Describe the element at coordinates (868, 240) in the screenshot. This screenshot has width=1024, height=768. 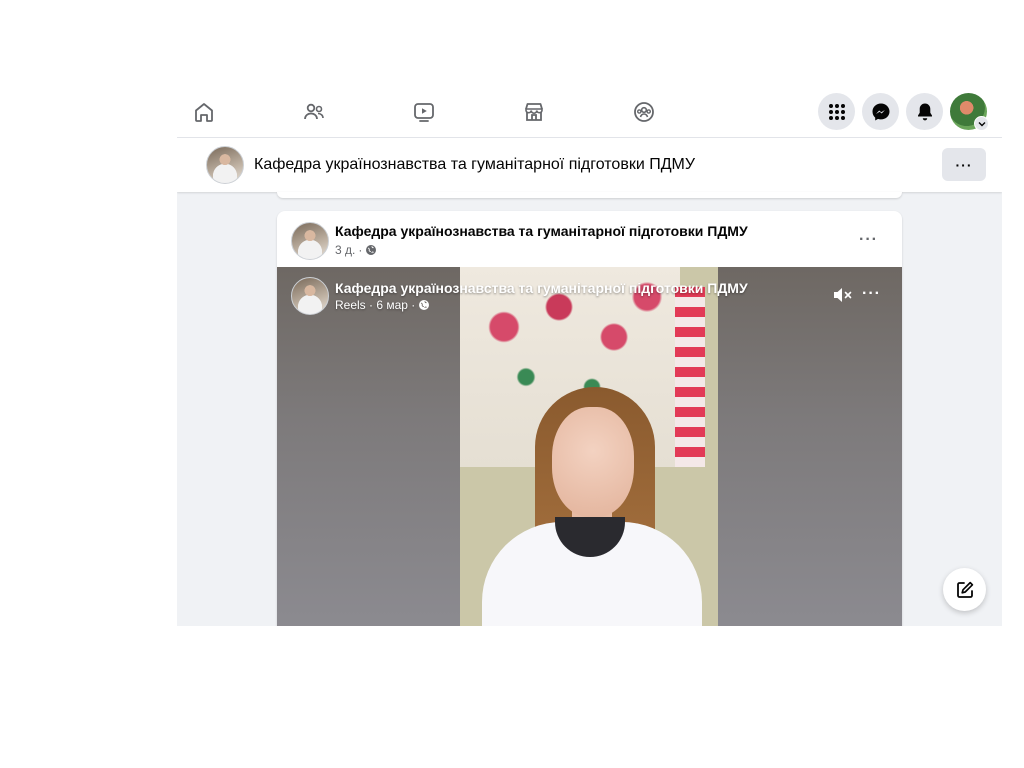
I see `post-more-options: ···` at that location.